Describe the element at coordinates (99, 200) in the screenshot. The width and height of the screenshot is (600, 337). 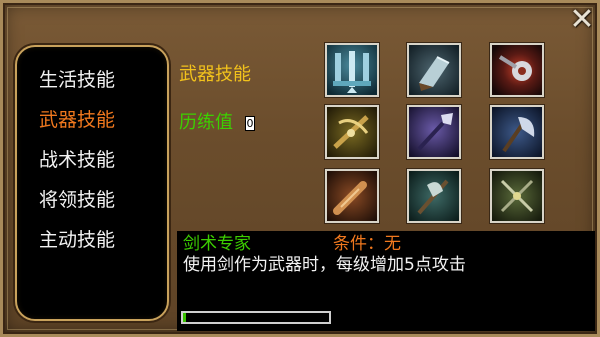
I see `sidebar-item-general-skills: 将领技能` at that location.